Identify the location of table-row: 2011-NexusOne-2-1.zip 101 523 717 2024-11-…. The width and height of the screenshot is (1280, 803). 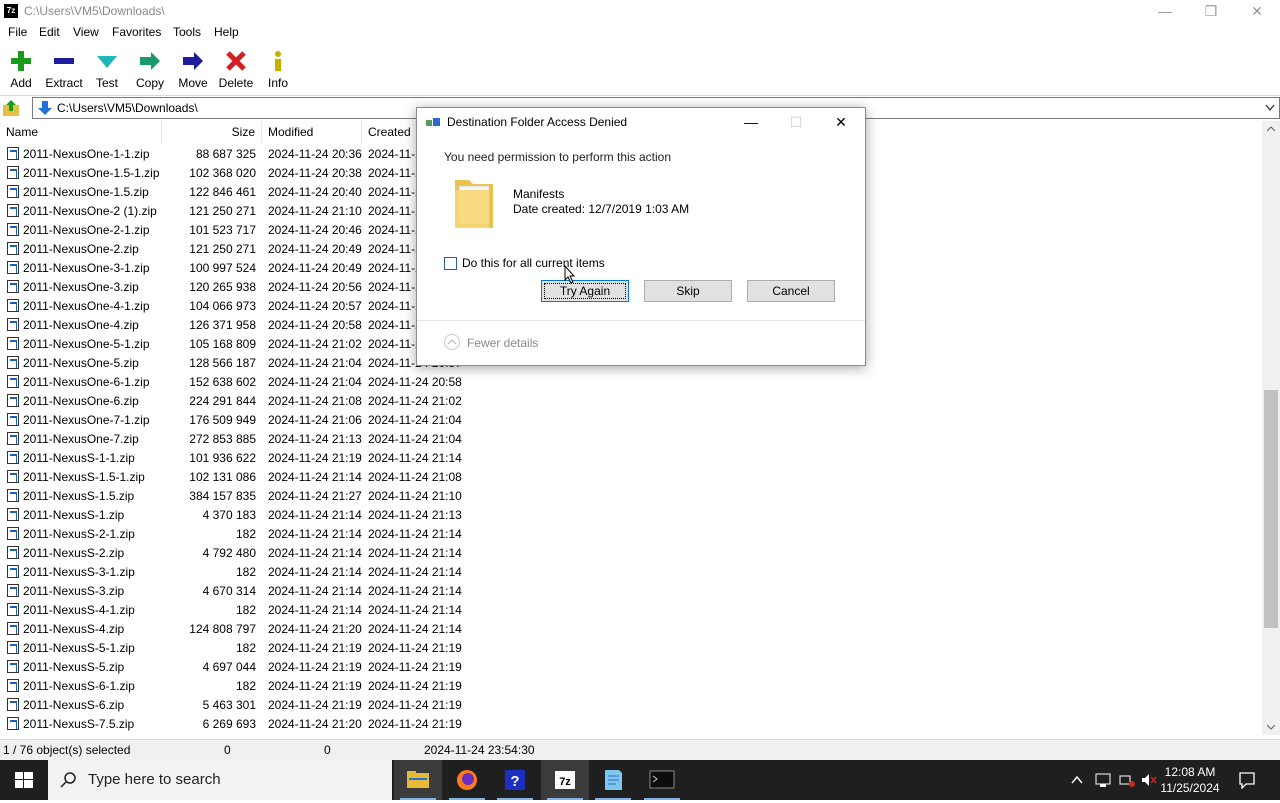
(231, 230).